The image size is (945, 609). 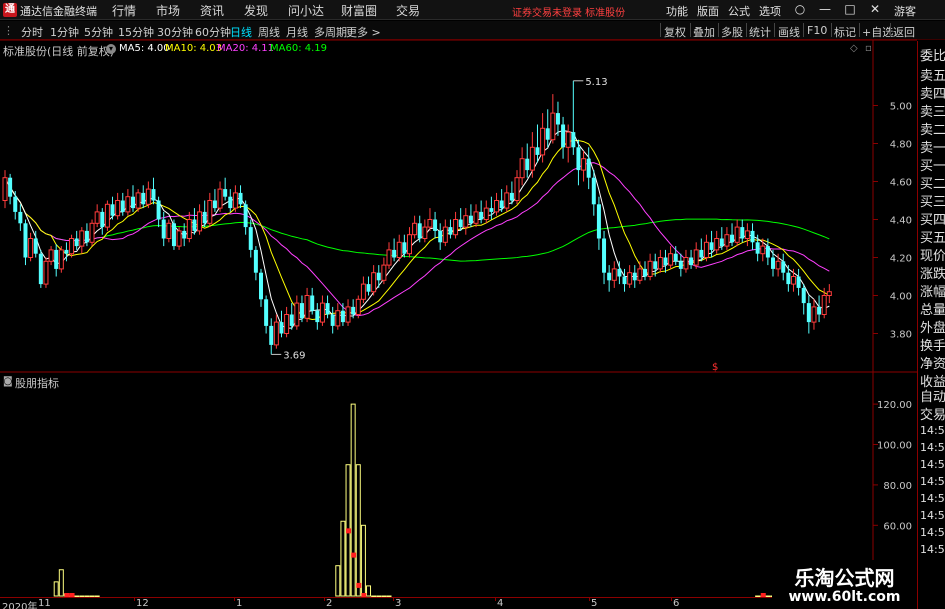 What do you see at coordinates (500, 603) in the screenshot?
I see `date-label-apr: 4` at bounding box center [500, 603].